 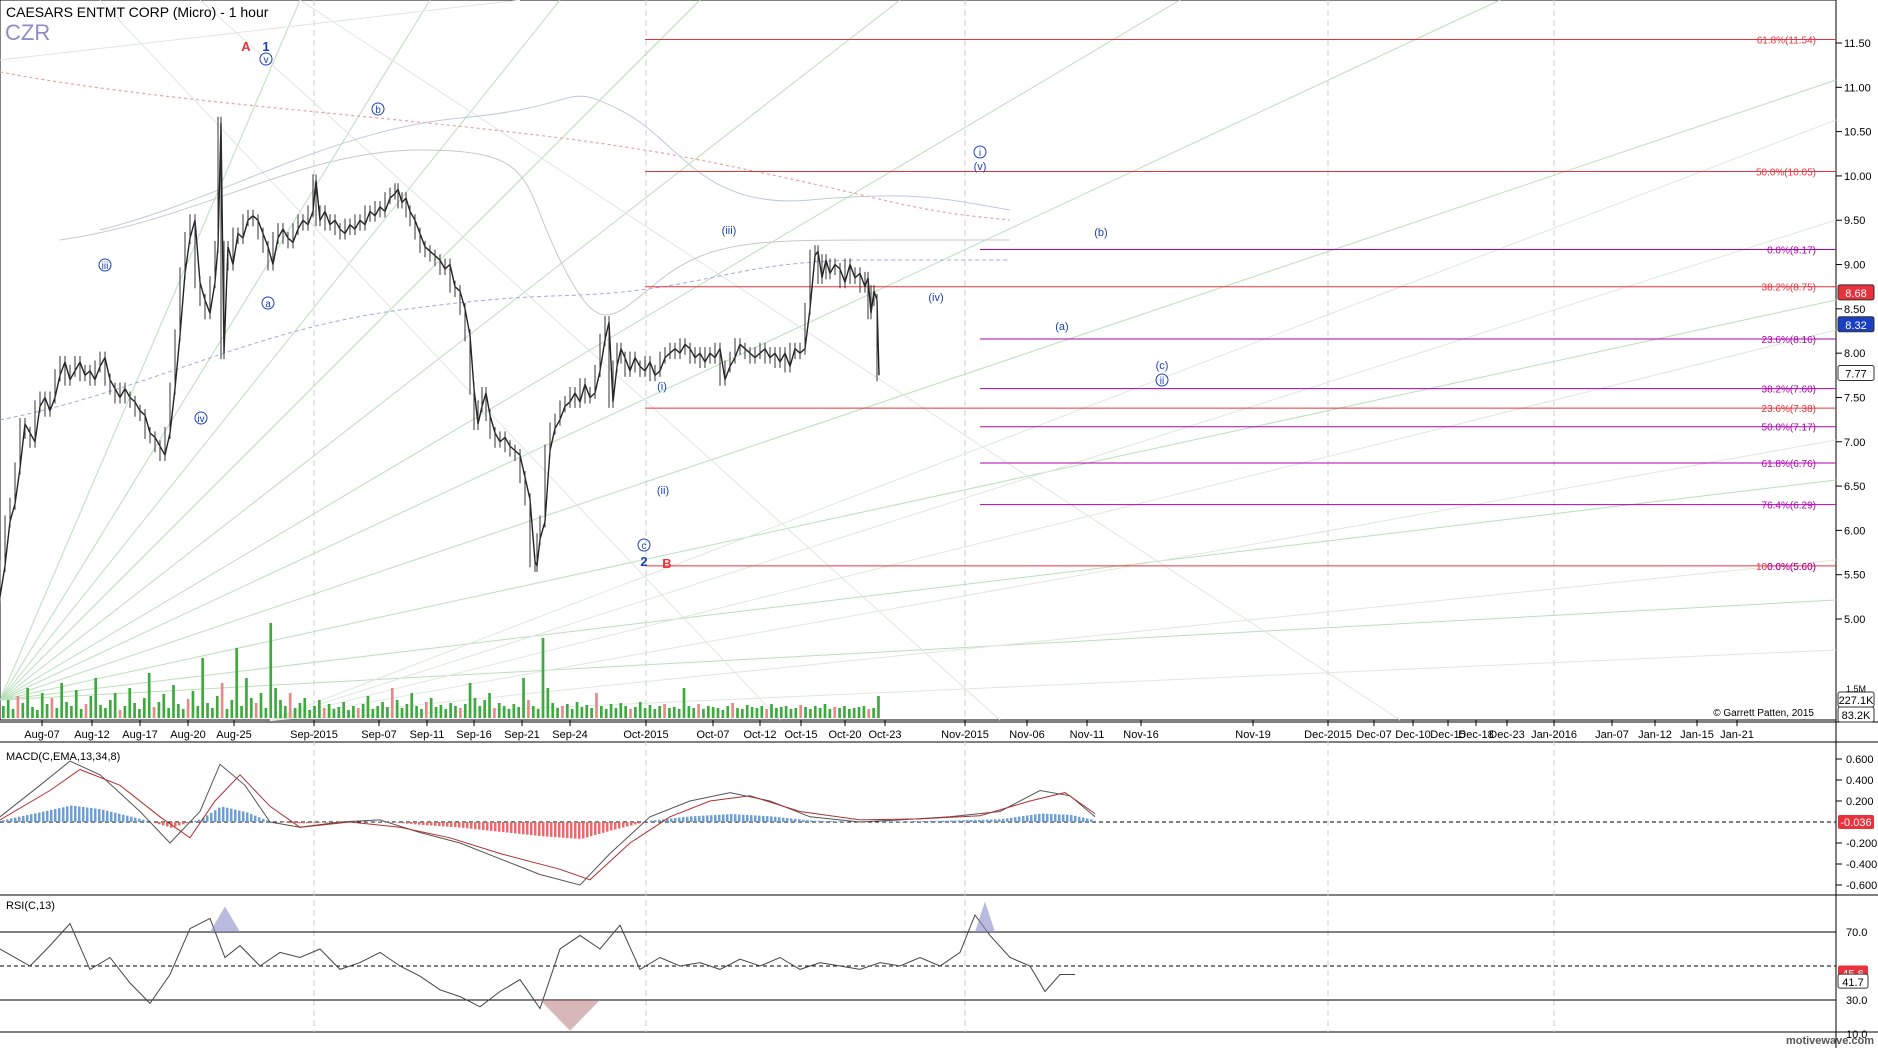 What do you see at coordinates (1857, 88) in the screenshot?
I see `price-tick-label: 11.00` at bounding box center [1857, 88].